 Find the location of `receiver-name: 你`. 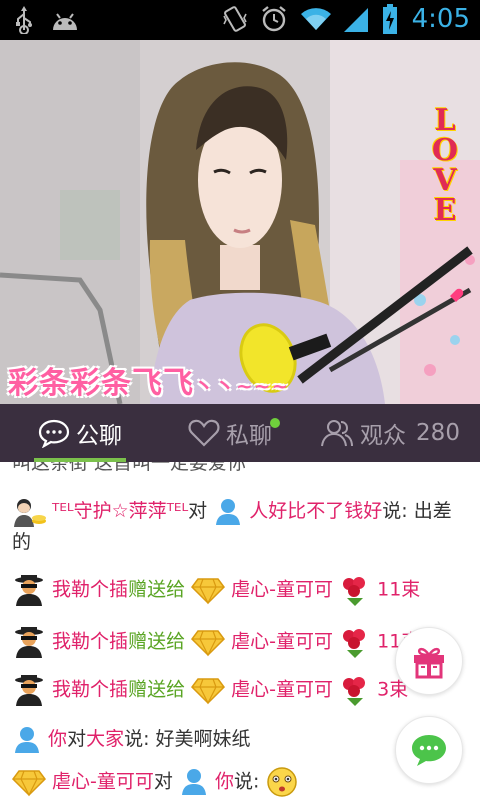

receiver-name: 你 is located at coordinates (224, 782).